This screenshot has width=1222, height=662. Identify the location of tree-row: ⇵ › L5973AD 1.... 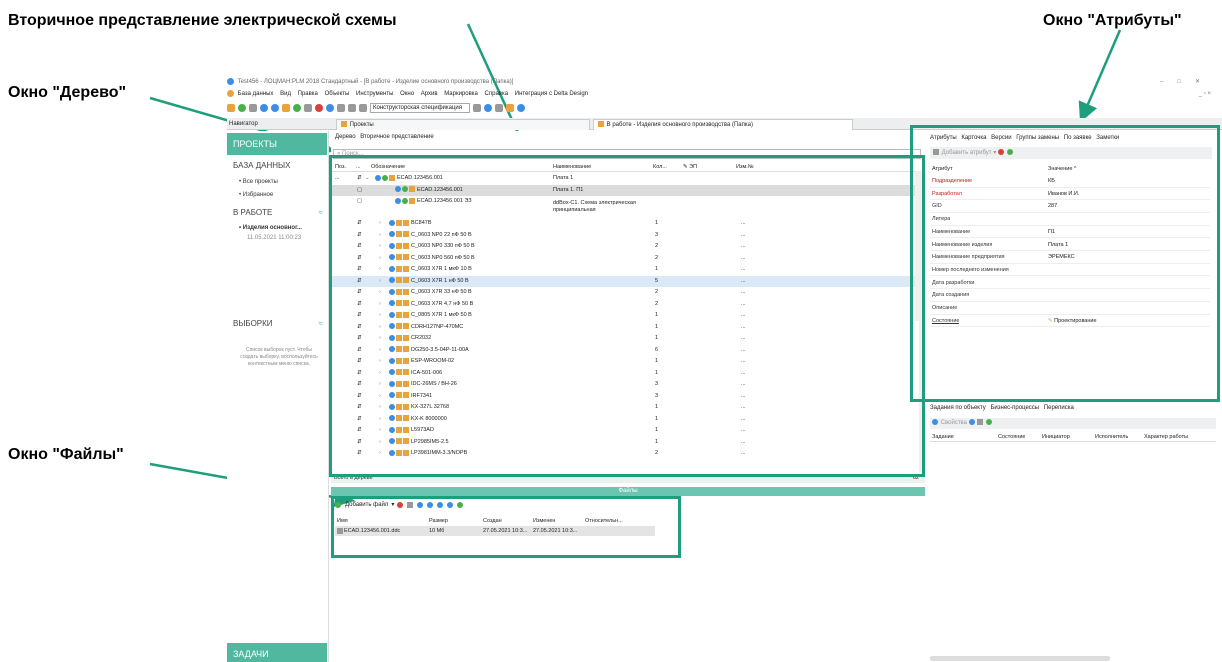
(626, 431).